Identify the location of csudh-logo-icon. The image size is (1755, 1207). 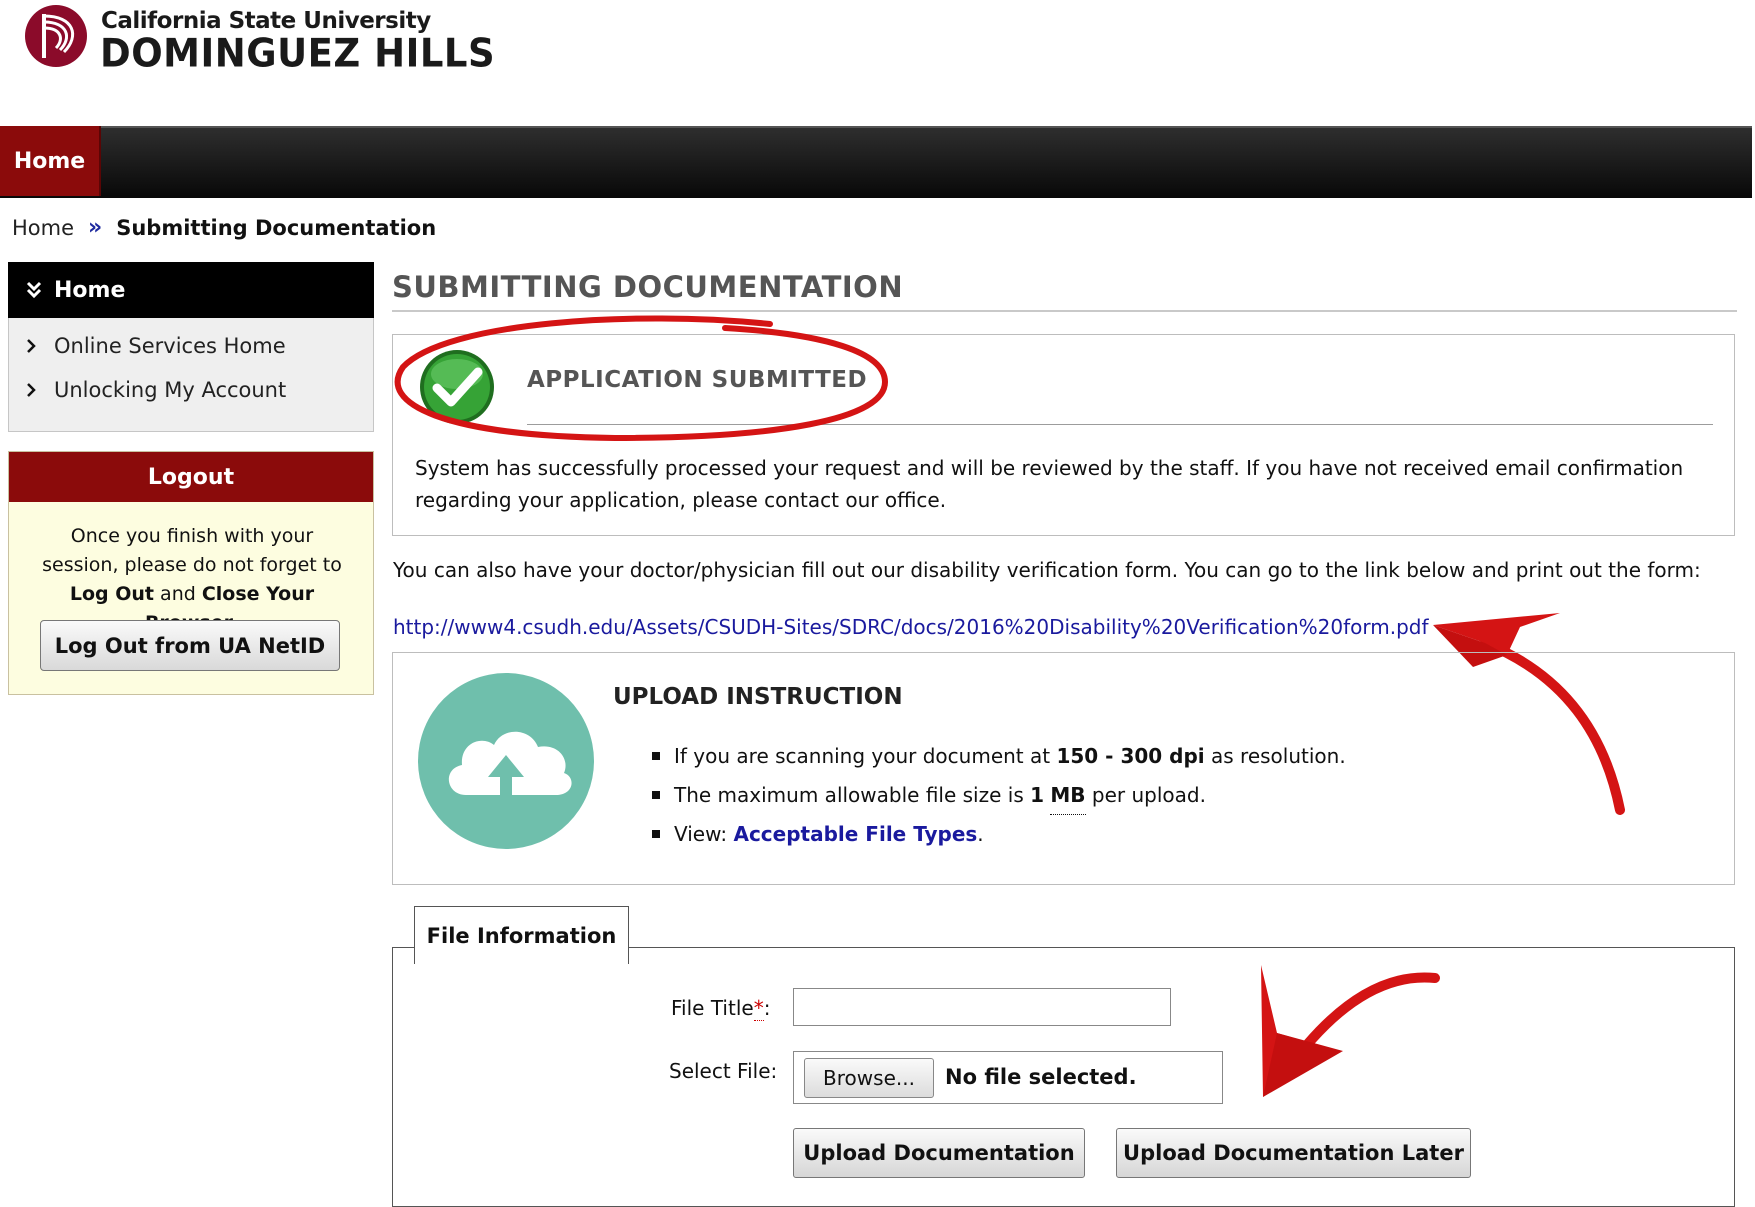
(56, 36).